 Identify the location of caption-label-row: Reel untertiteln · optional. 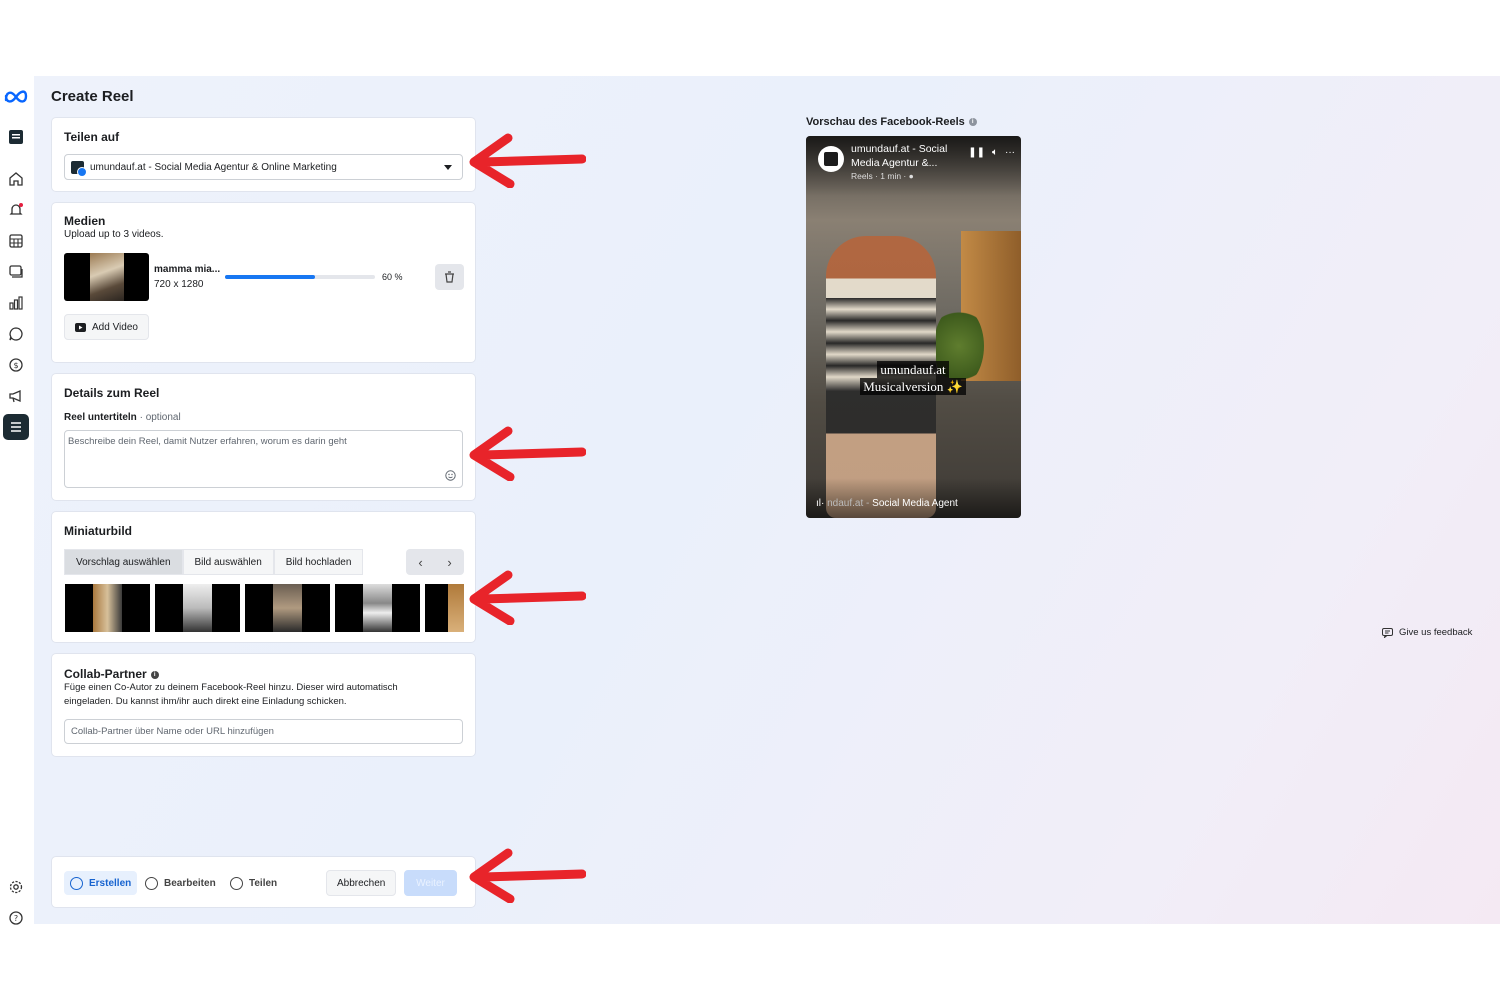
(122, 417).